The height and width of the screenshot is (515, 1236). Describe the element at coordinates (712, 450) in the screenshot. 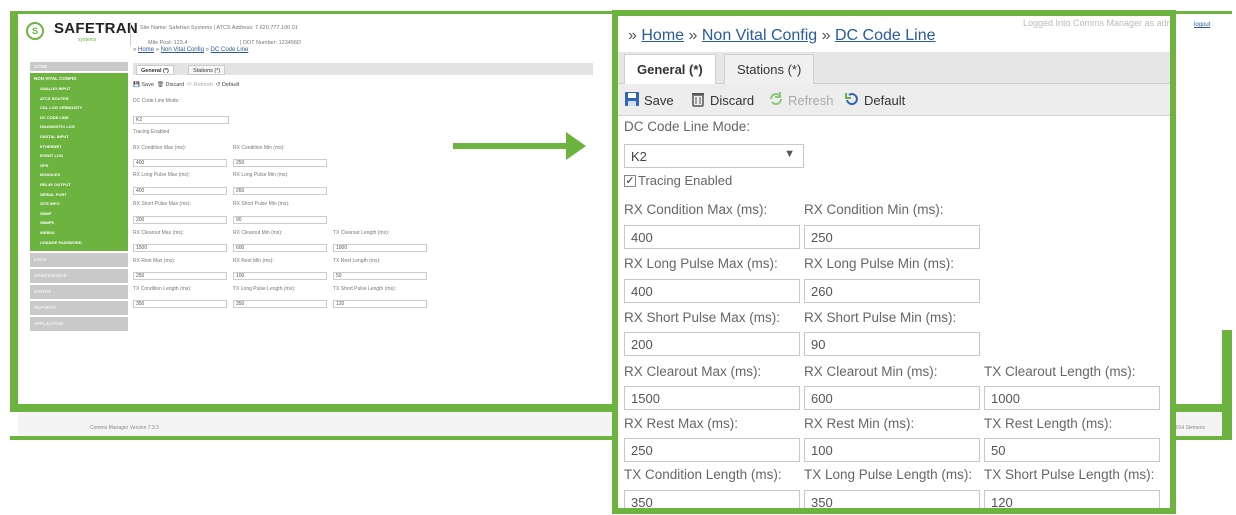

I see `rx-rest-max-input: 250` at that location.